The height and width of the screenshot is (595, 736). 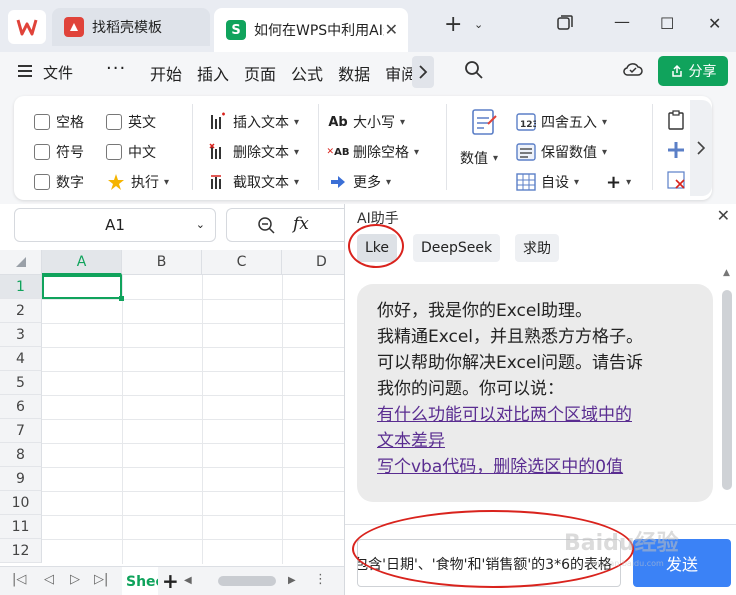 I want to click on menu-home: 开始, so click(x=166, y=73).